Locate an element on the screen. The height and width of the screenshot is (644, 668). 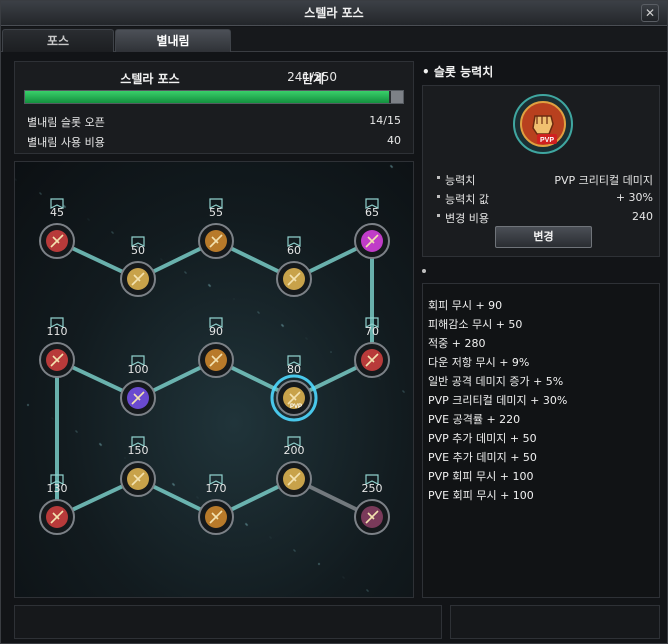
stat-line: 적중 + 280 is located at coordinates (457, 343).